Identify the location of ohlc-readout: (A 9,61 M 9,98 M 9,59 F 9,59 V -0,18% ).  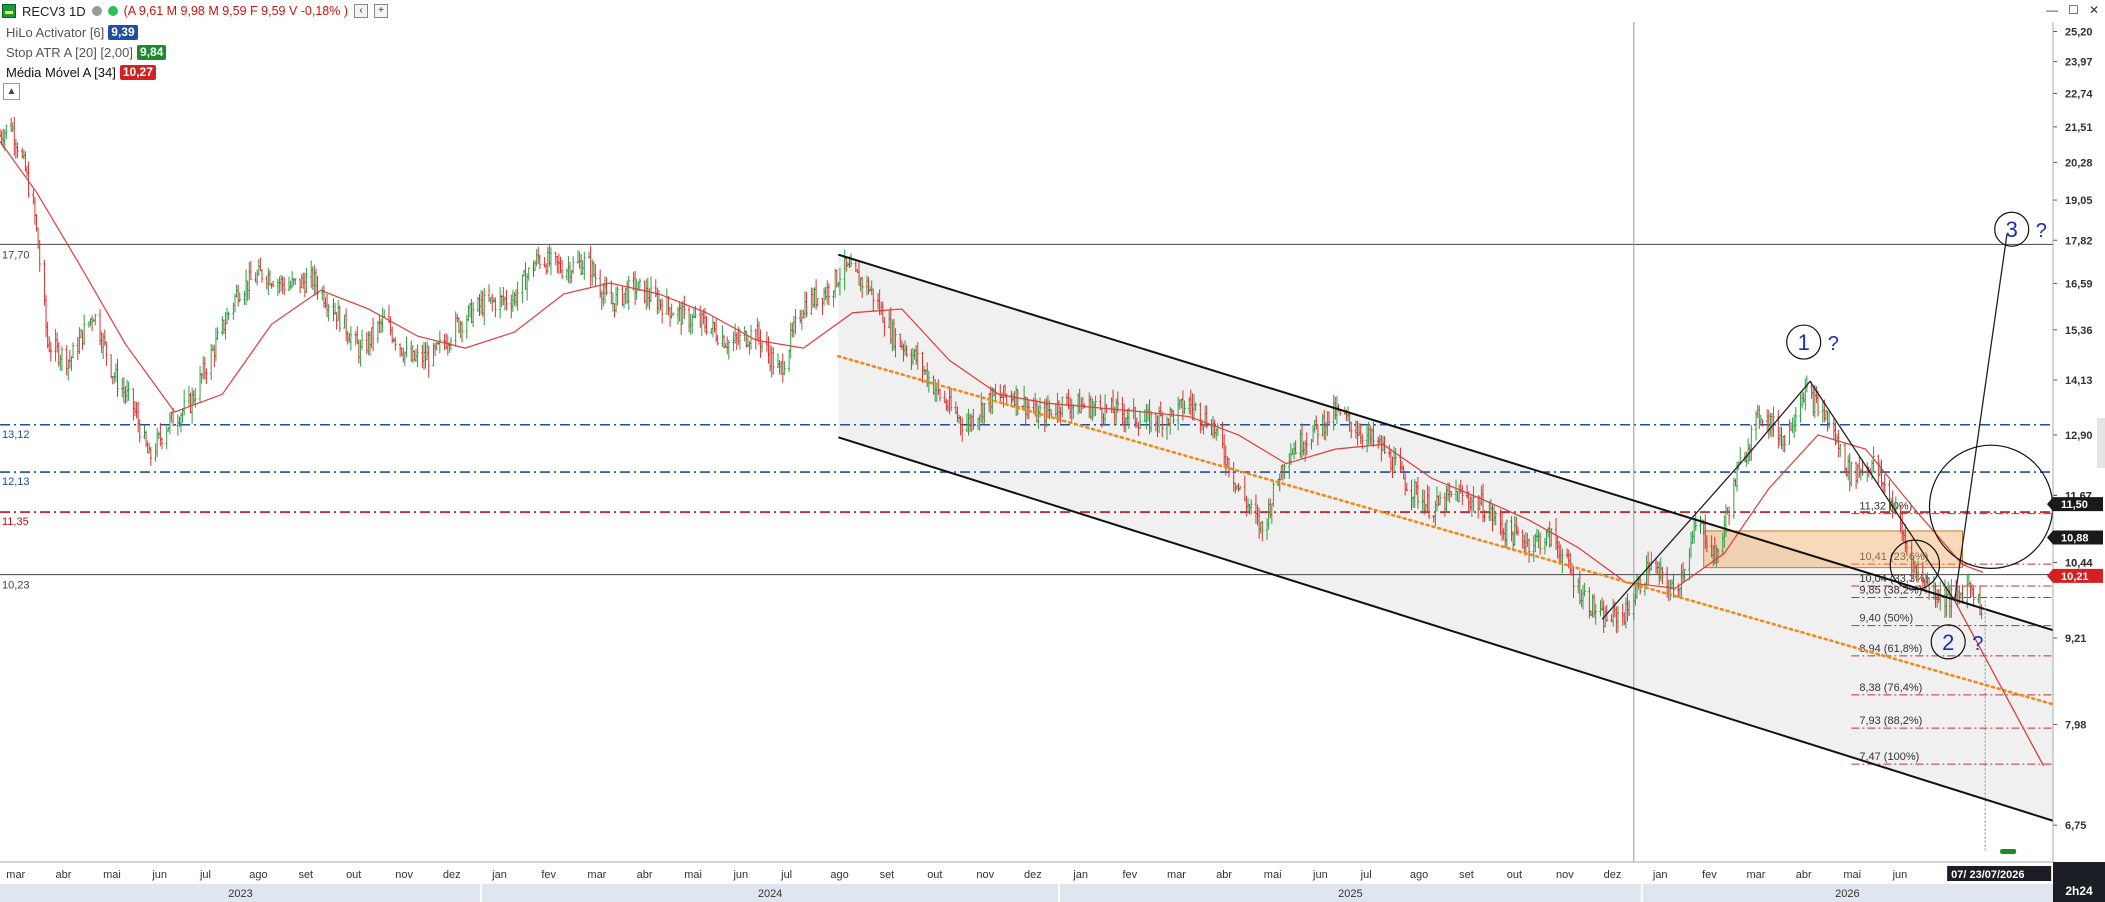
(235, 11).